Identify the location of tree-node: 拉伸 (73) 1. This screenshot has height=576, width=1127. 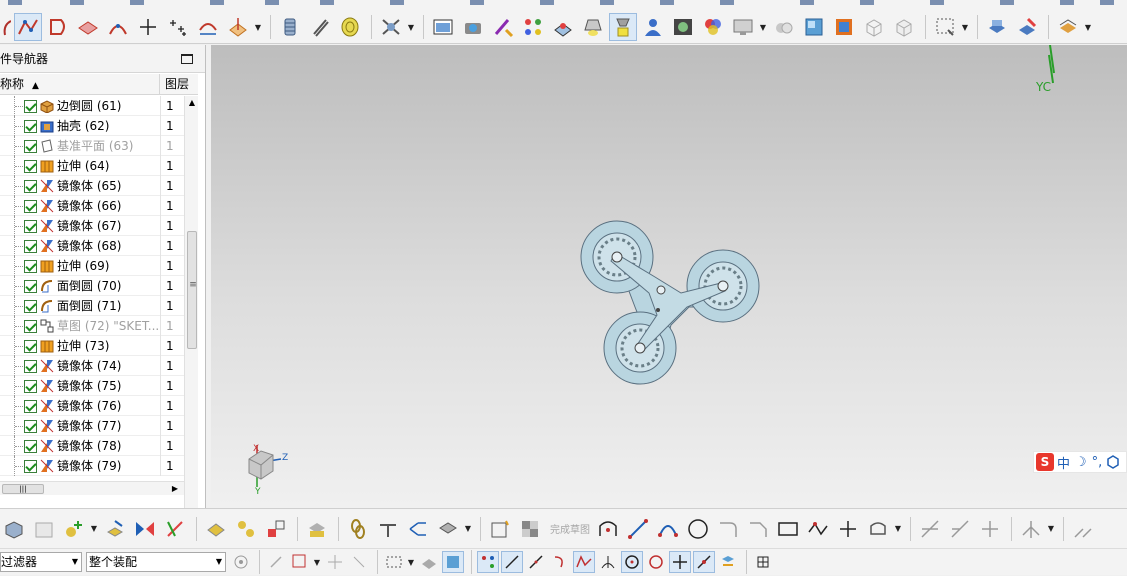
(92, 345).